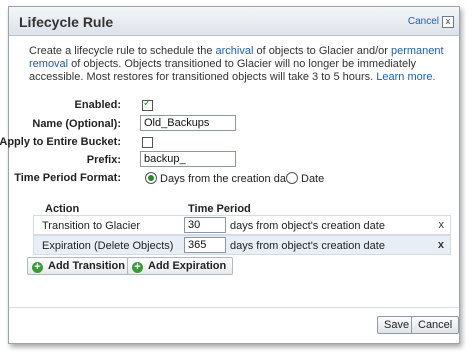 The width and height of the screenshot is (474, 355). I want to click on add-expiration-label: Add Expiration, so click(187, 266).